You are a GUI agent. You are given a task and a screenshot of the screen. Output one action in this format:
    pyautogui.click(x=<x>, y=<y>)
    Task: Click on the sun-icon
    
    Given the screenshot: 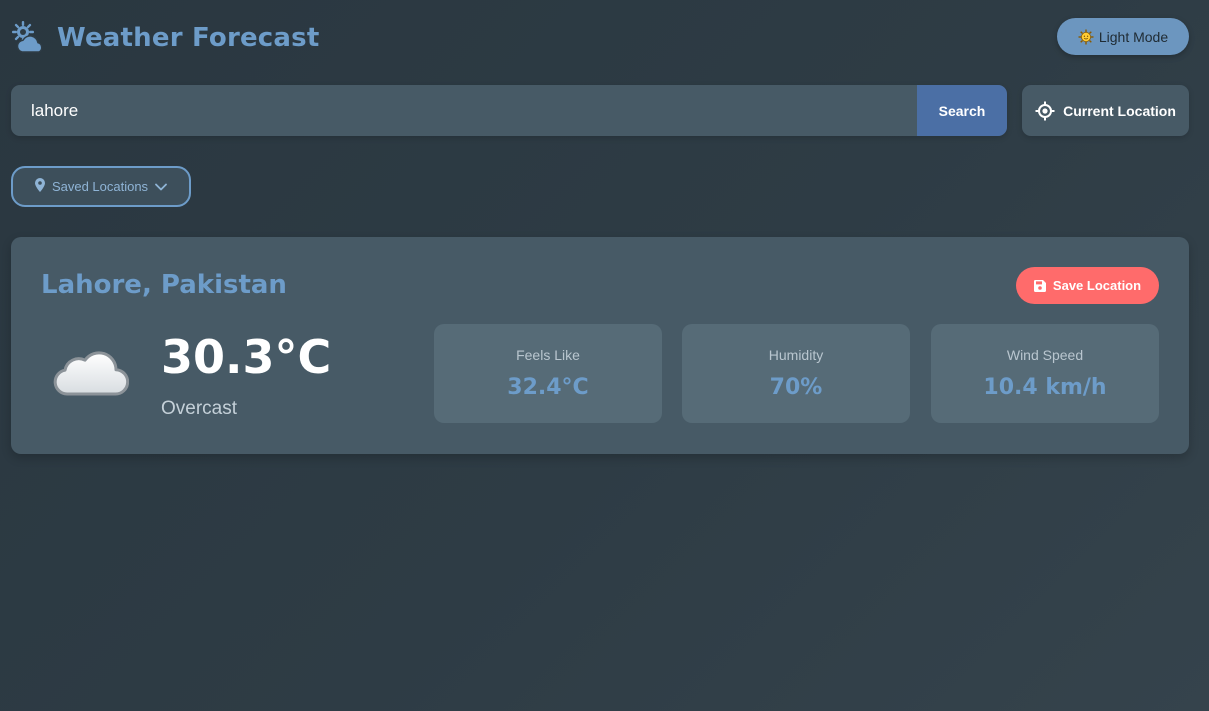 What is the action you would take?
    pyautogui.click(x=1086, y=37)
    